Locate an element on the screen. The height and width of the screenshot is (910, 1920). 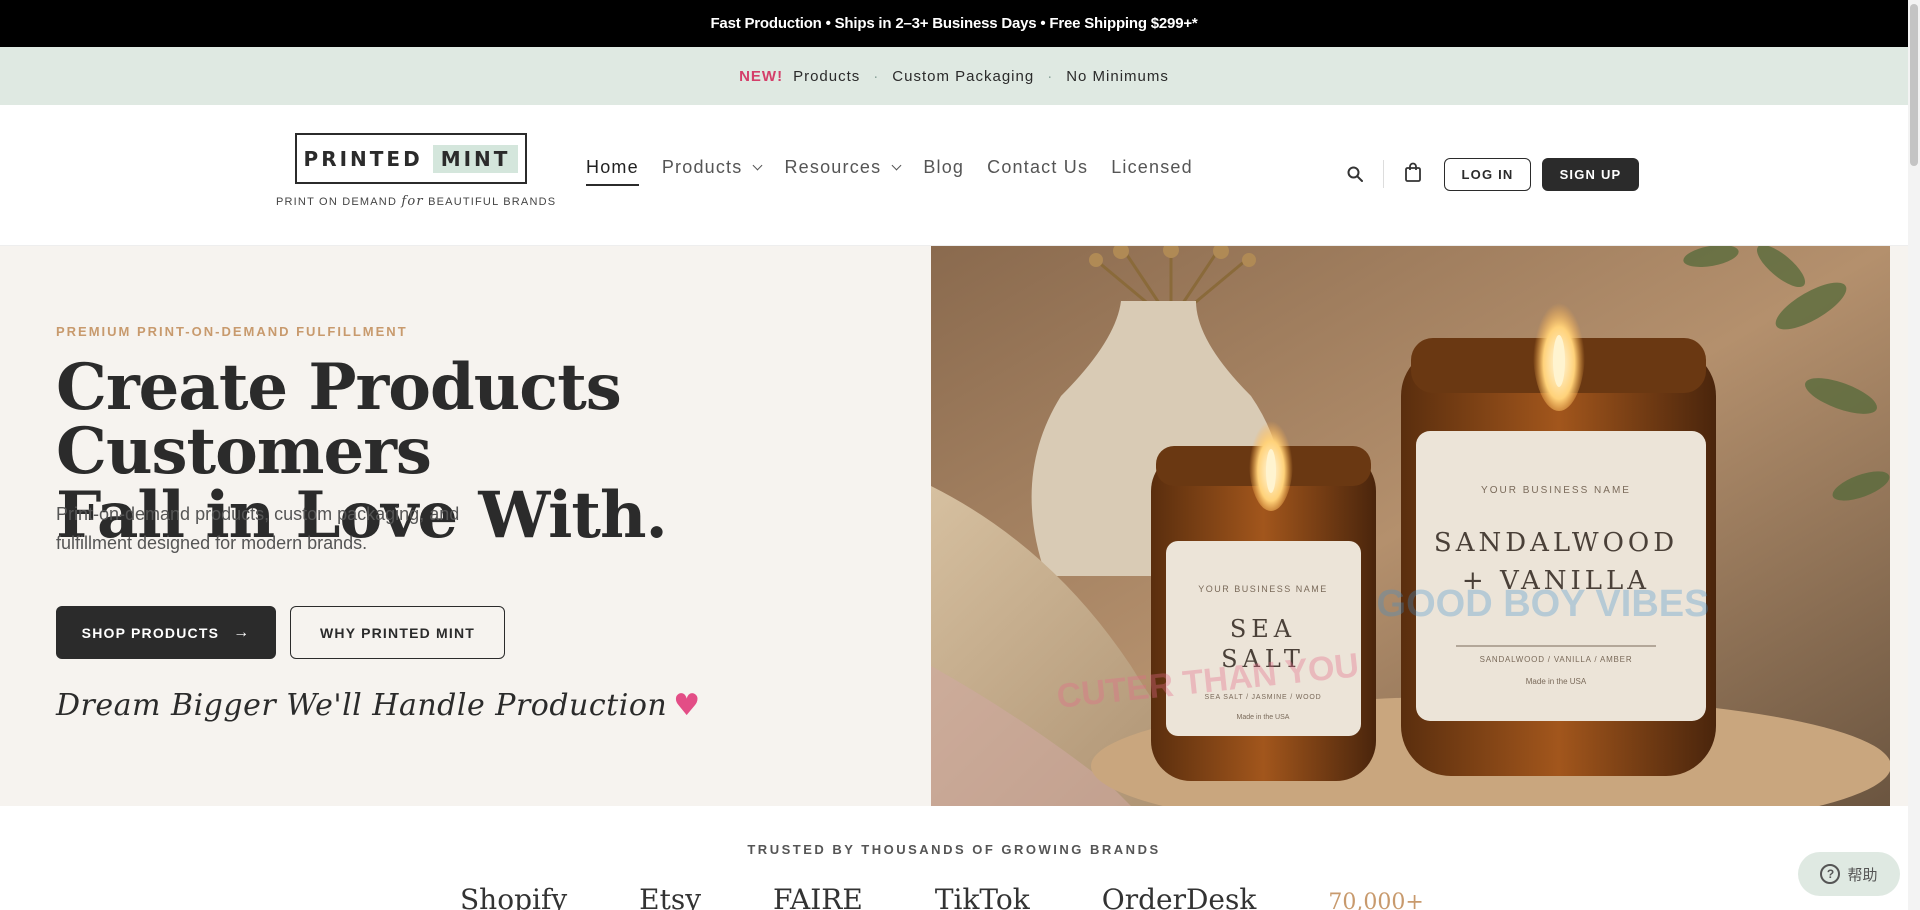
nav-item-products: Products is located at coordinates (712, 167).